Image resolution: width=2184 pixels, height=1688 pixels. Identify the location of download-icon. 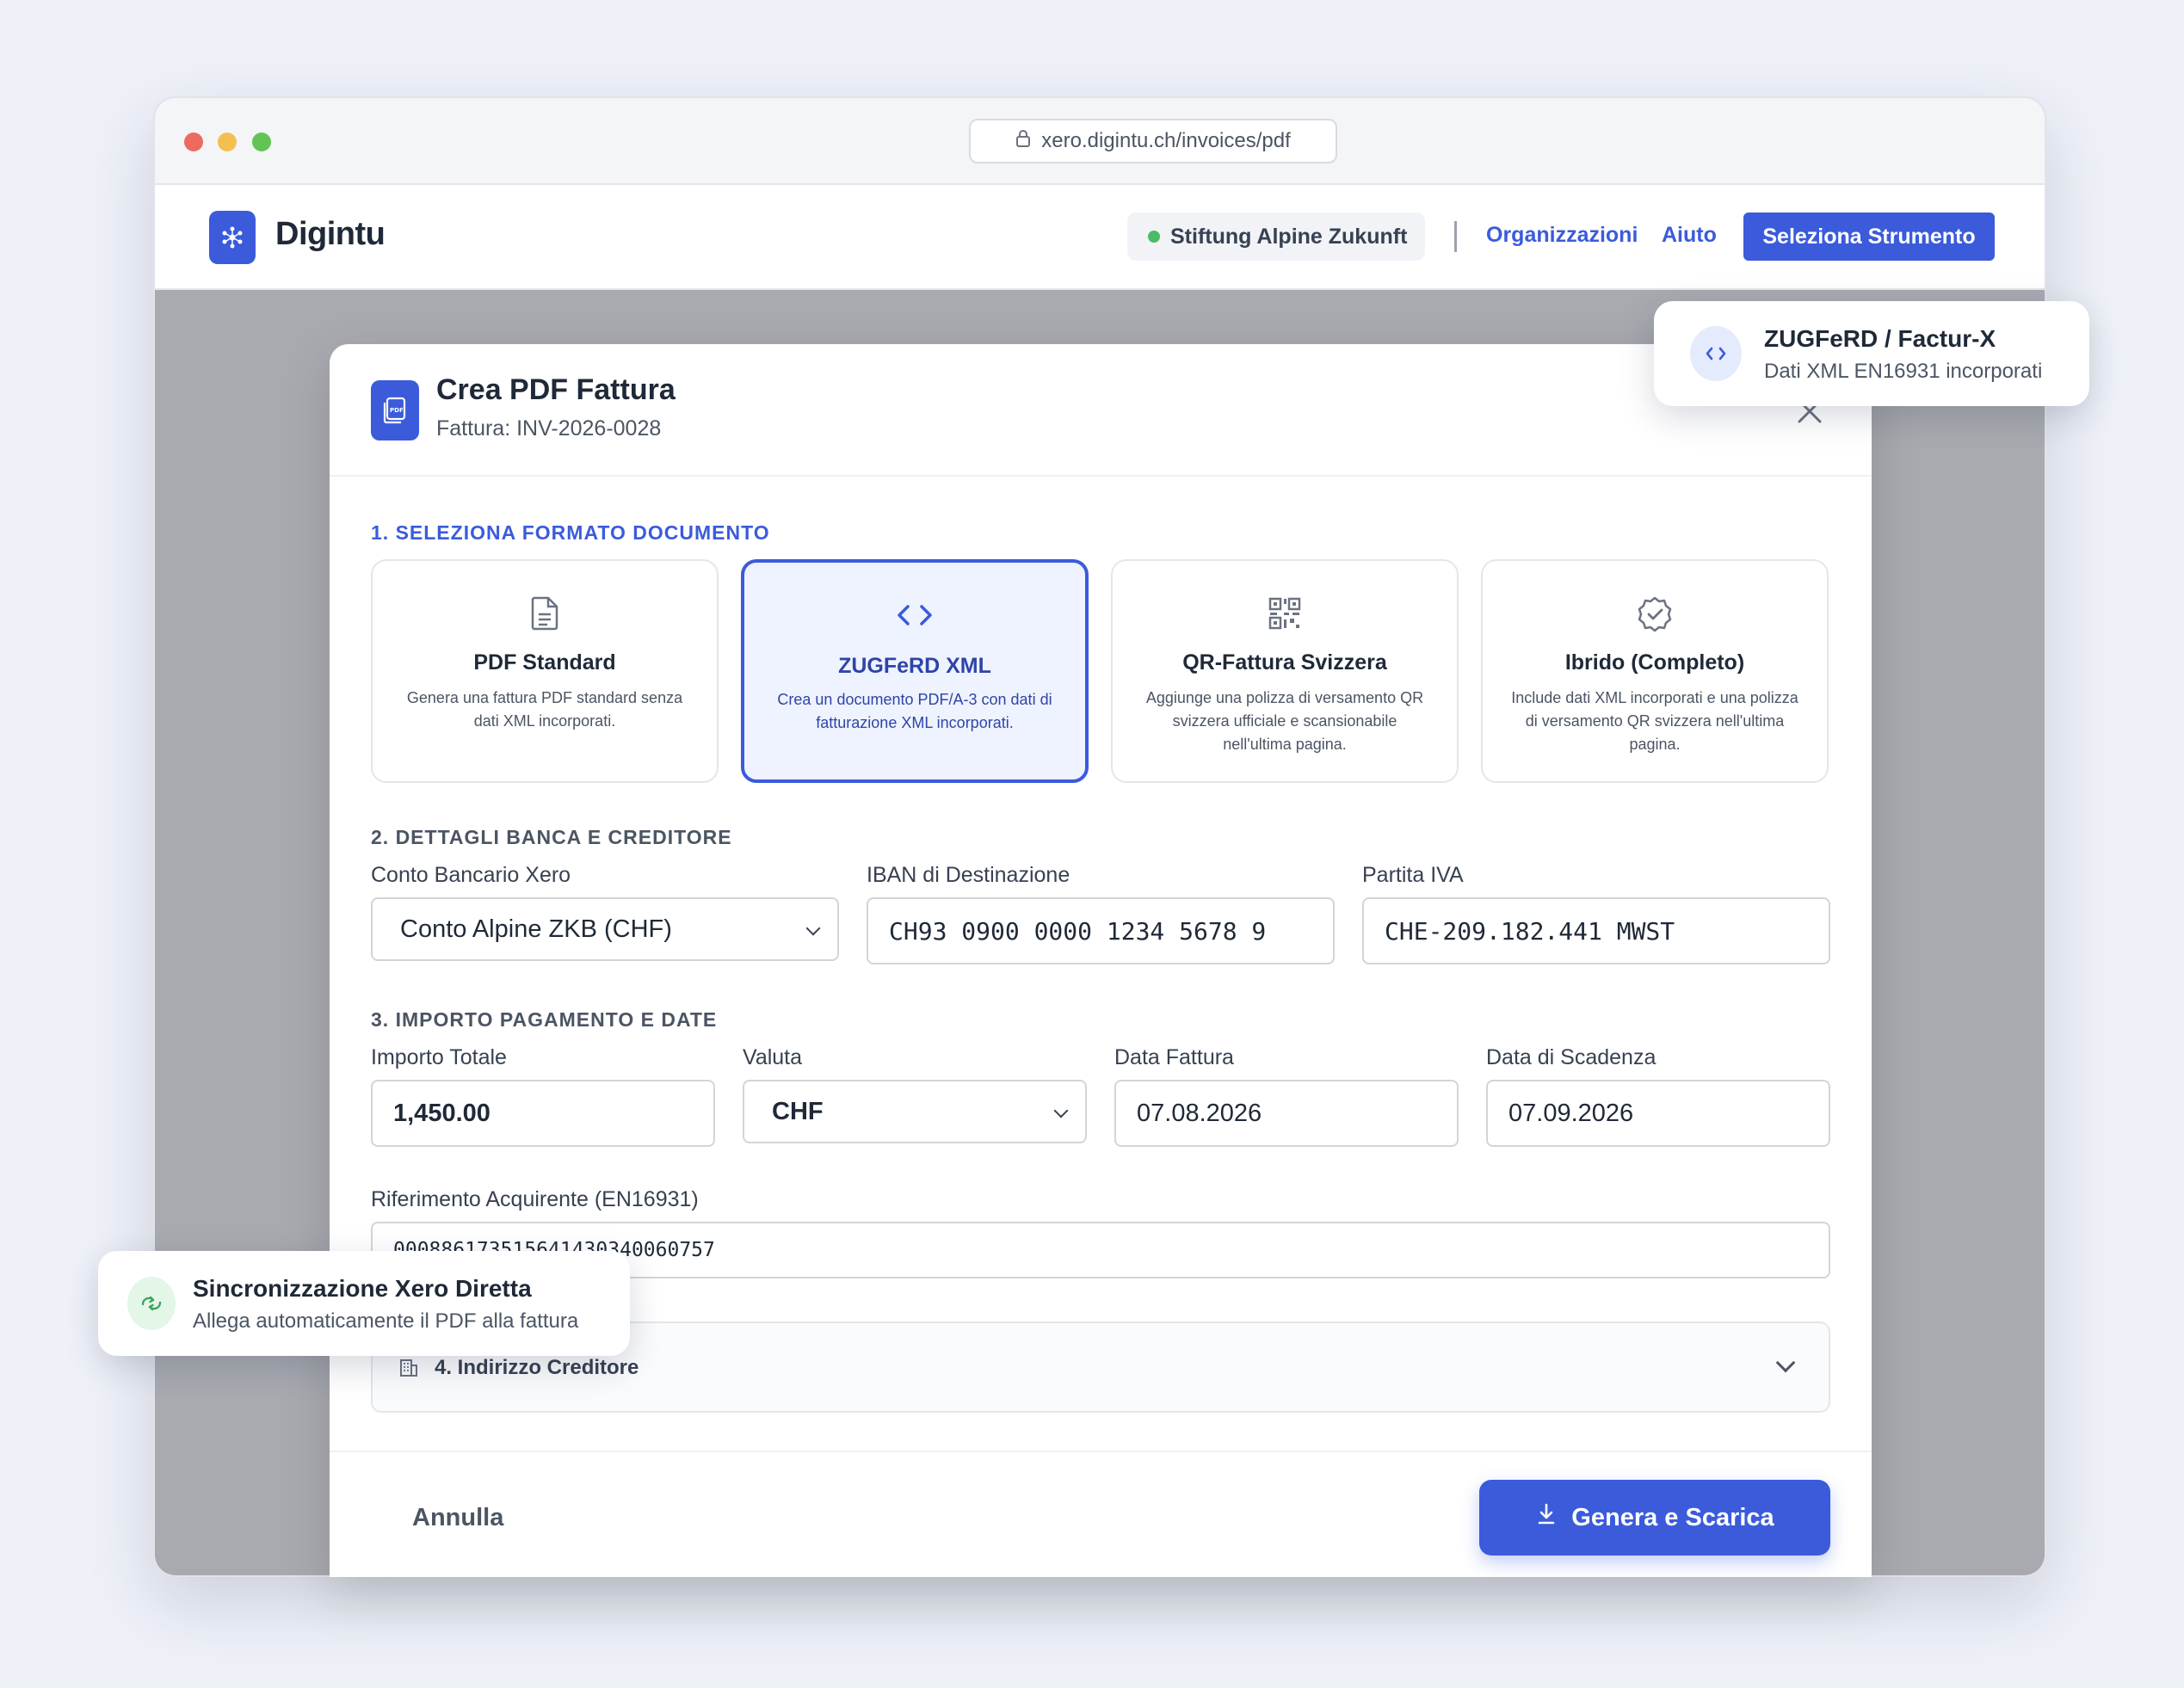
(1546, 1517).